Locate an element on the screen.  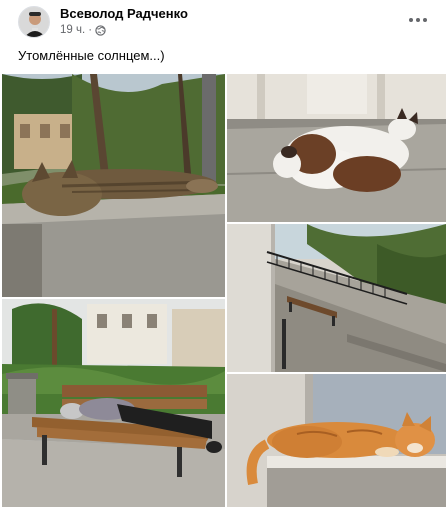
post-timestamp: 19 ч. is located at coordinates (72, 30).